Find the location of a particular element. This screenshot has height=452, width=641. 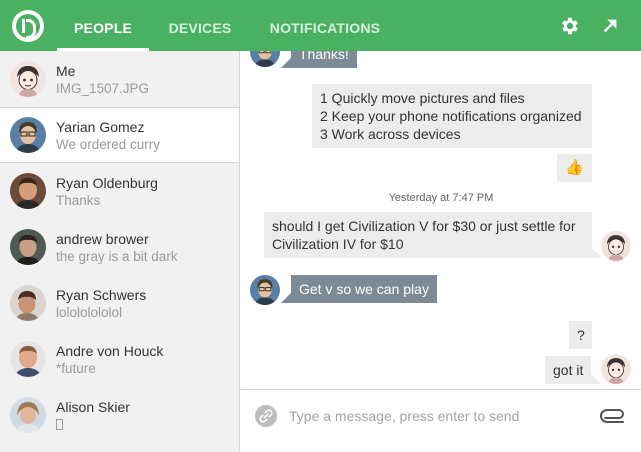

contact-name: Alison Skier is located at coordinates (93, 407).